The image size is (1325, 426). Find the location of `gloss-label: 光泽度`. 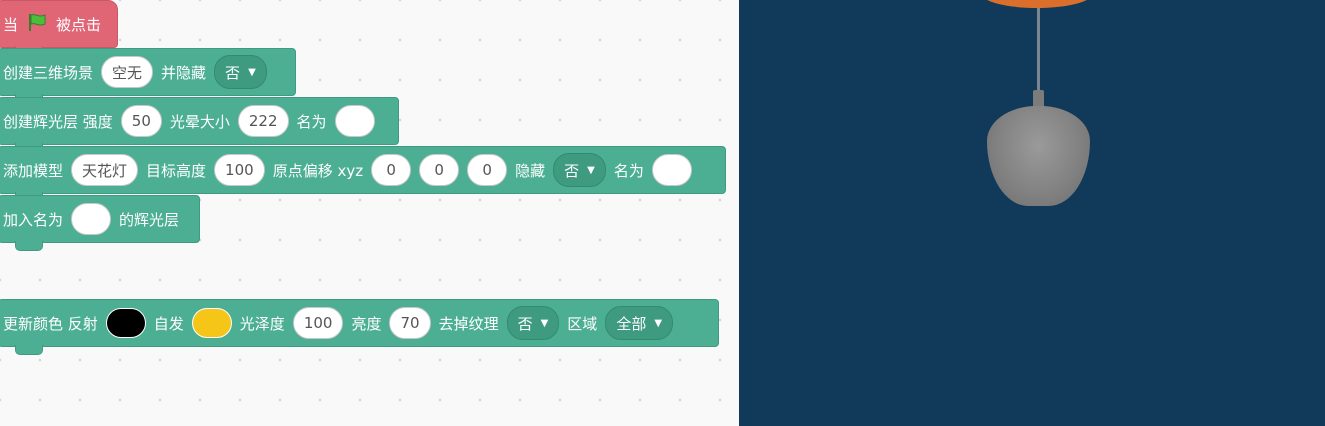

gloss-label: 光泽度 is located at coordinates (262, 323).